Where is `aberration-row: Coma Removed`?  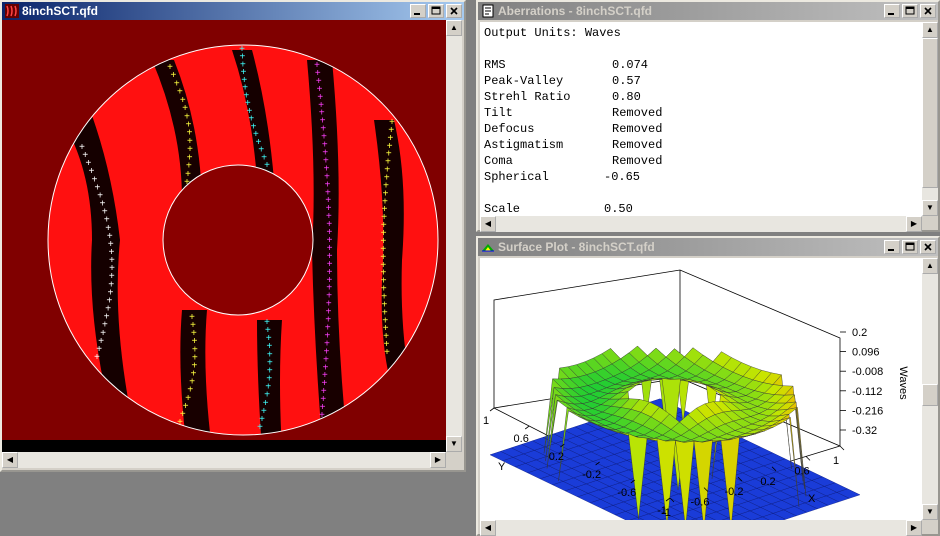 aberration-row: Coma Removed is located at coordinates (573, 161).